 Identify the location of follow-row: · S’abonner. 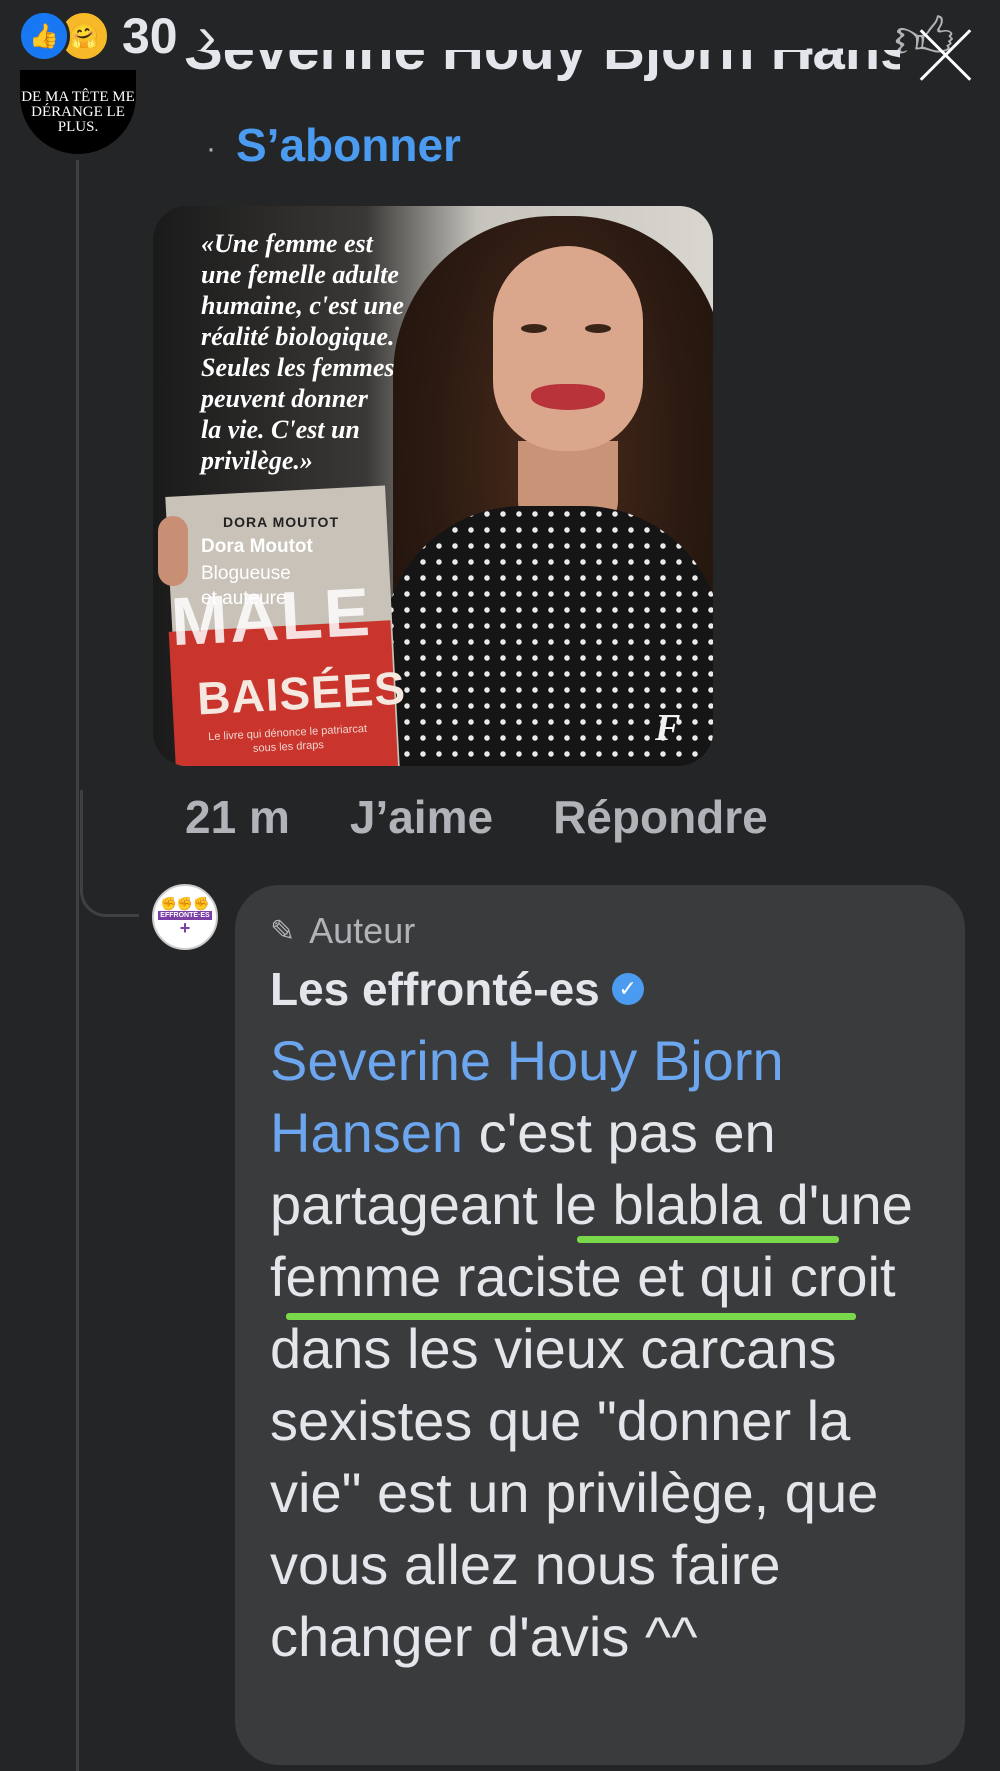
(333, 145).